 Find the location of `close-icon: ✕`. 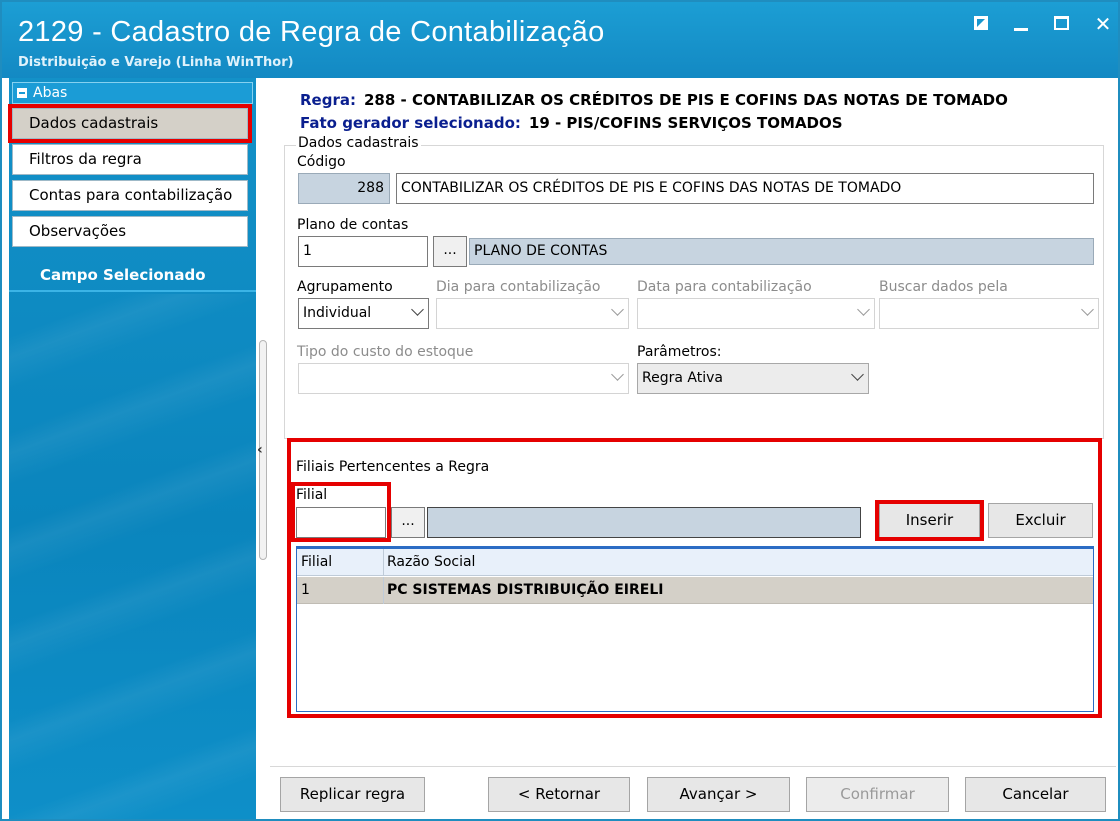

close-icon: ✕ is located at coordinates (1103, 24).